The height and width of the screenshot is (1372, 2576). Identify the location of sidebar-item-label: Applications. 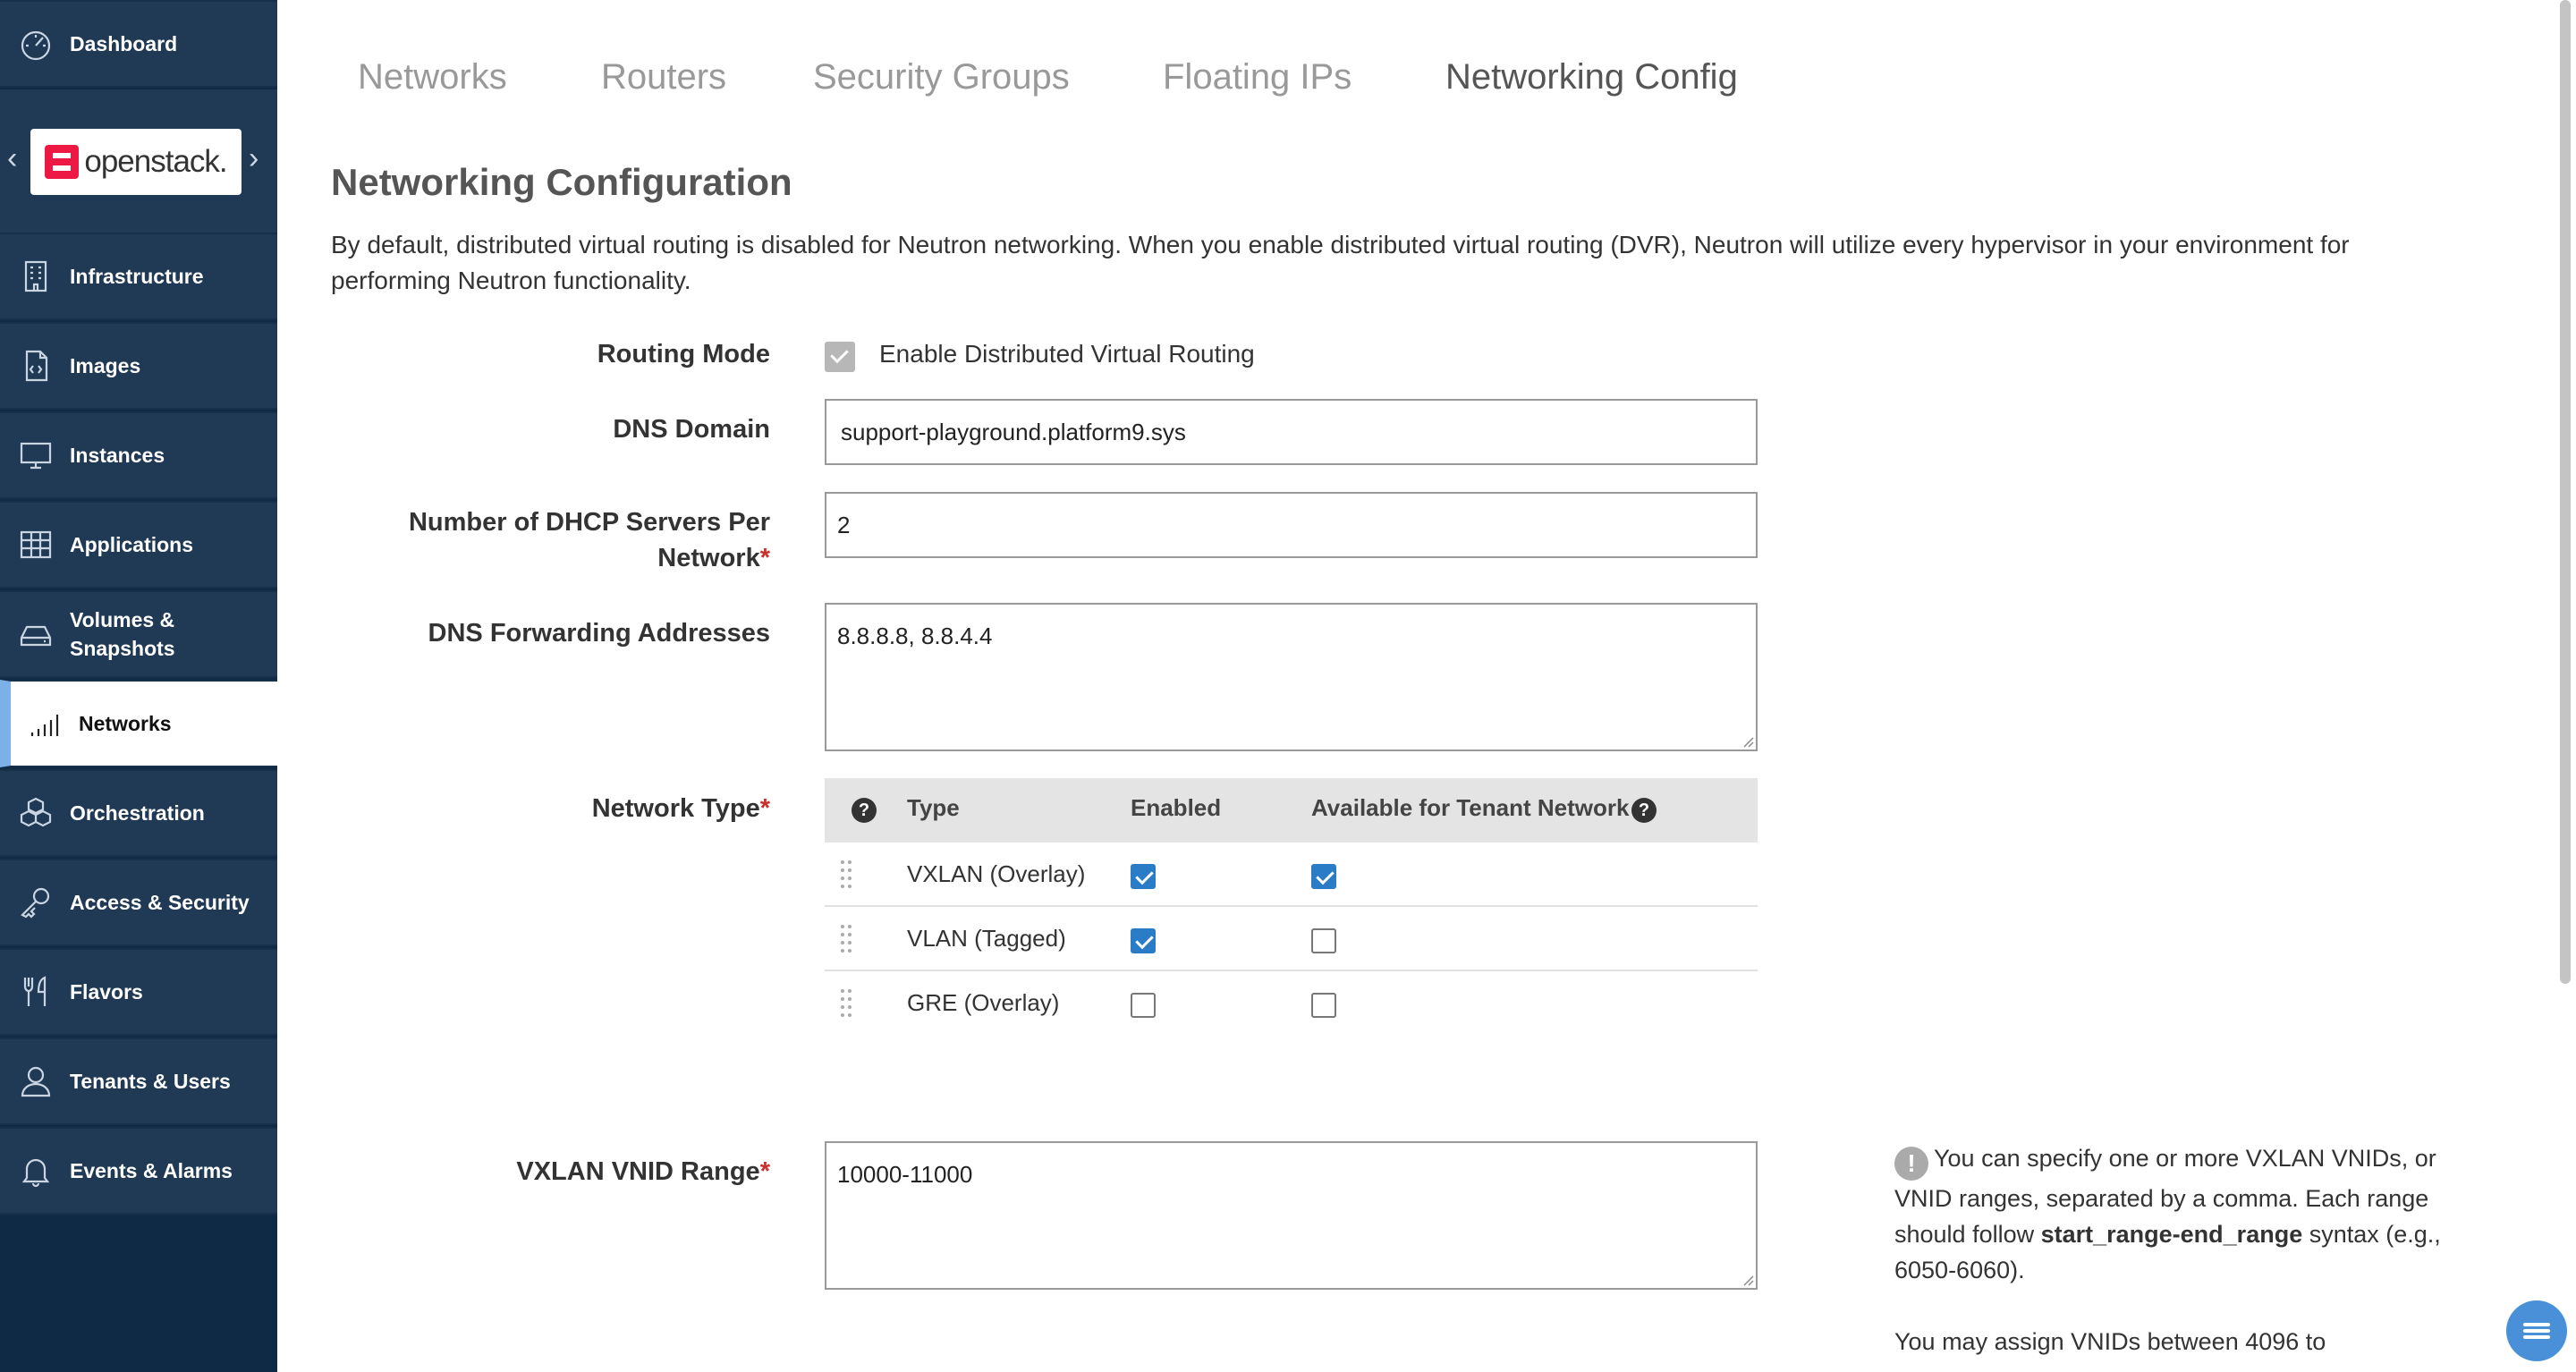
(132, 544).